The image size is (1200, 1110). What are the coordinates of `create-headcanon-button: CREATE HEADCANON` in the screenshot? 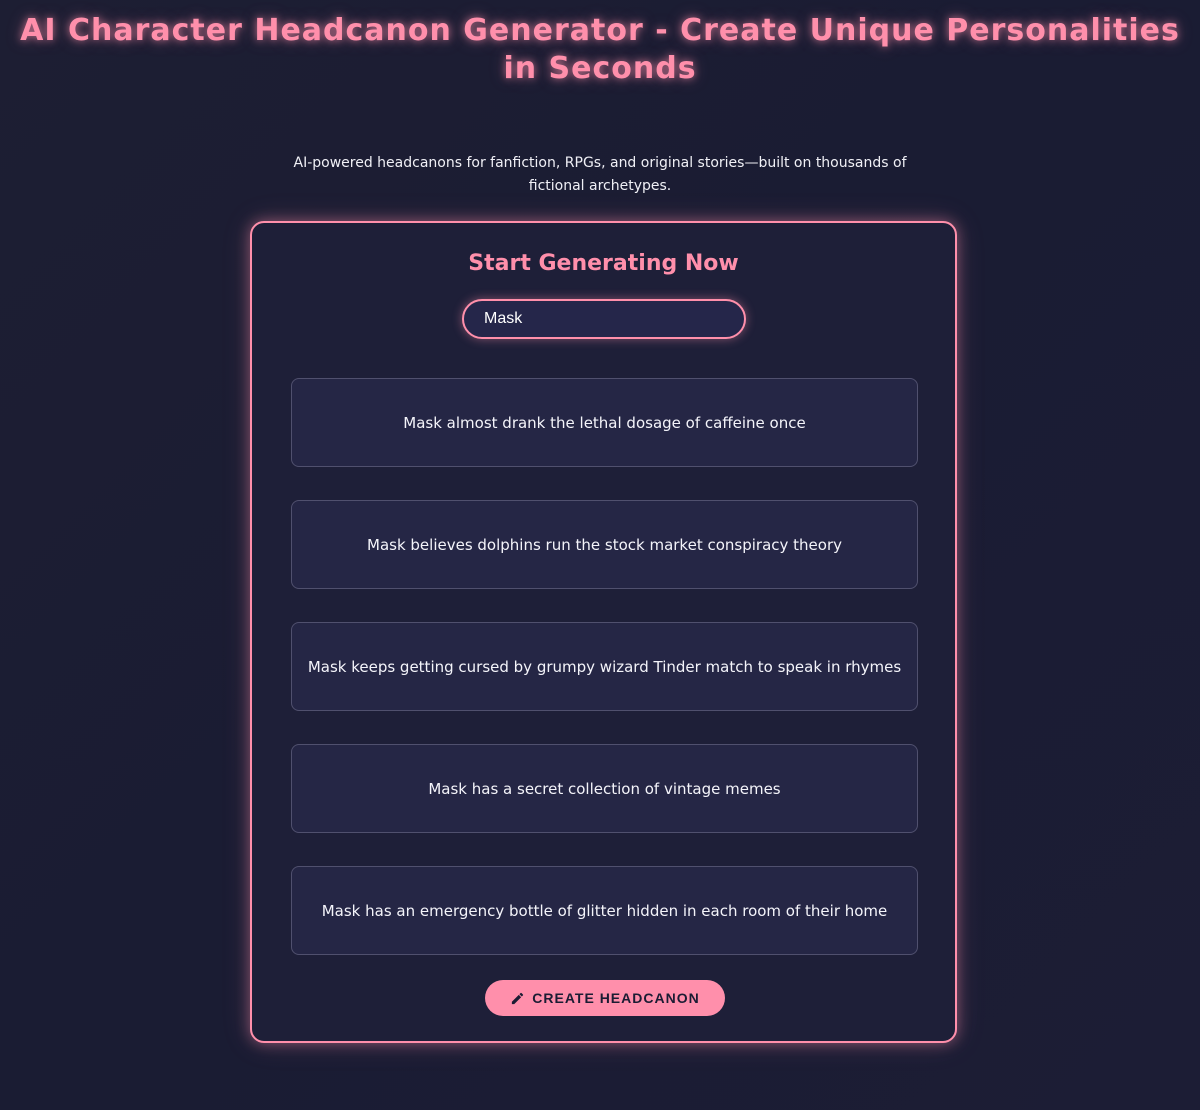 It's located at (605, 998).